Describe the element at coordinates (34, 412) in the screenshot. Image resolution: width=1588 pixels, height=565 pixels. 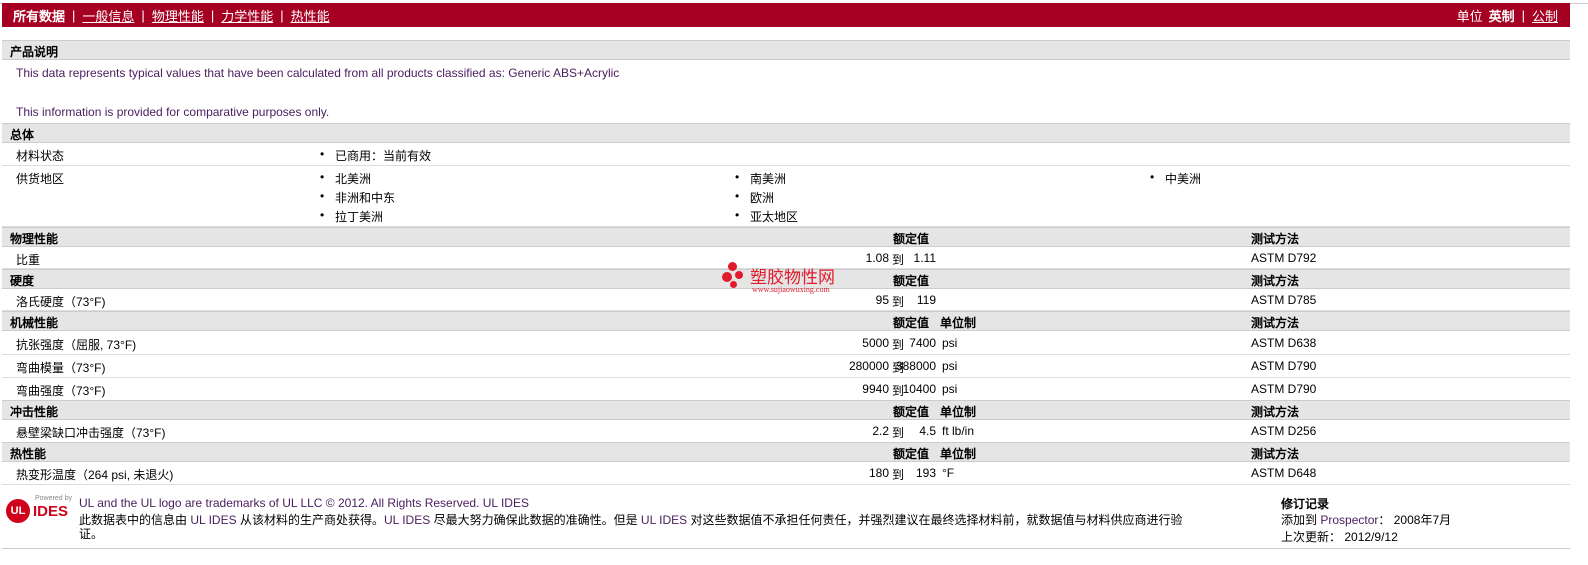
I see `section-title: 冲击性能` at that location.